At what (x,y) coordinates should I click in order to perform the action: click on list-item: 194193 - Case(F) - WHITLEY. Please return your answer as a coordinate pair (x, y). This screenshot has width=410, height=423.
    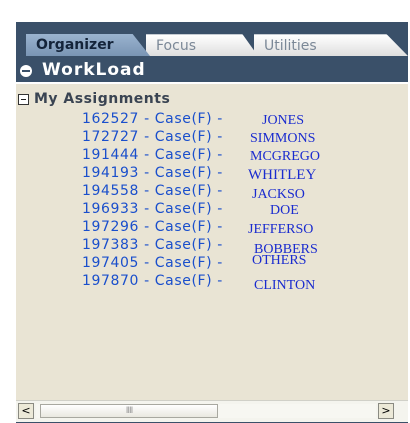
    Looking at the image, I should click on (212, 173).